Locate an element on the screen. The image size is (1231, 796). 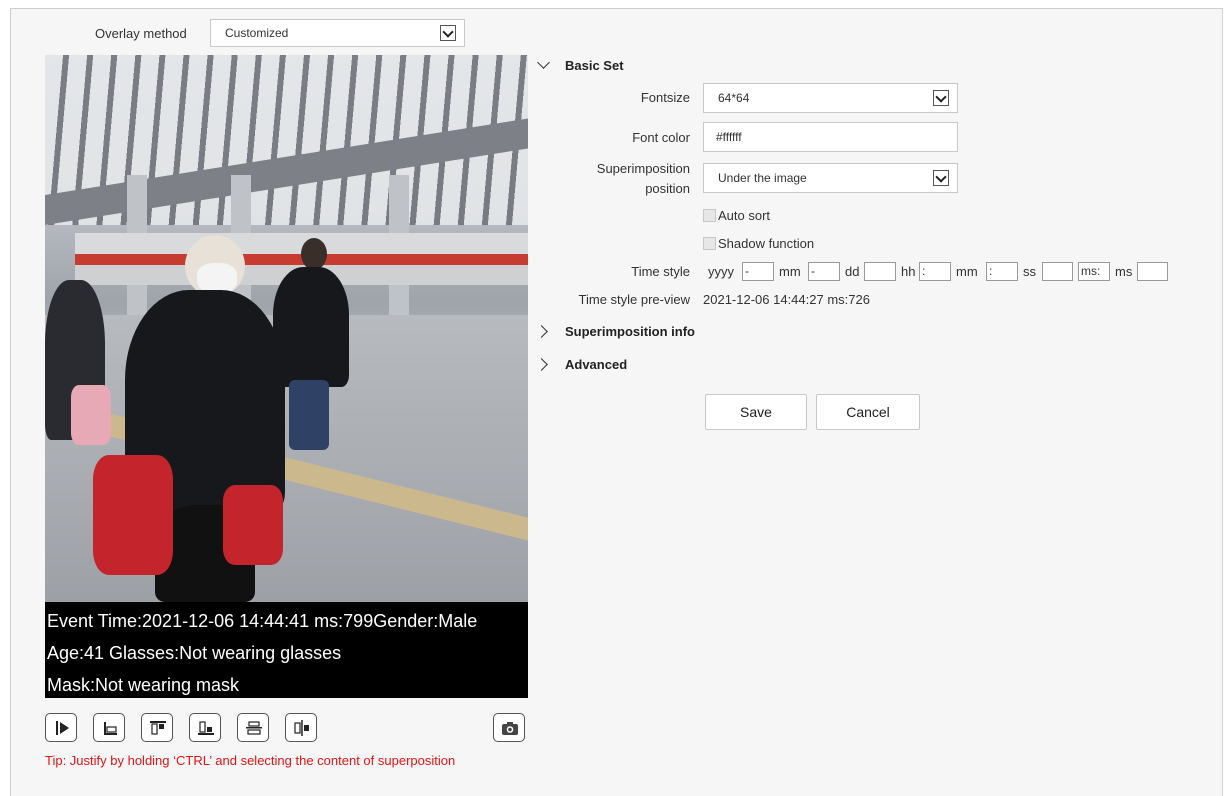
advanced-title: Advanced is located at coordinates (596, 364).